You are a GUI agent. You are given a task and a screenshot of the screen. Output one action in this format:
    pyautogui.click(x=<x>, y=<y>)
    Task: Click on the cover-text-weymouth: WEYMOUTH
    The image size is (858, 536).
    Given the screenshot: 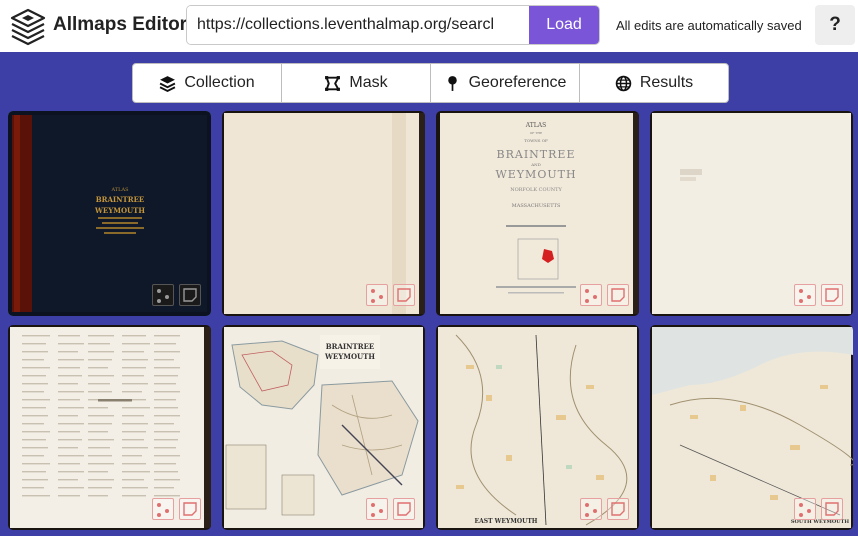 What is the action you would take?
    pyautogui.click(x=119, y=210)
    